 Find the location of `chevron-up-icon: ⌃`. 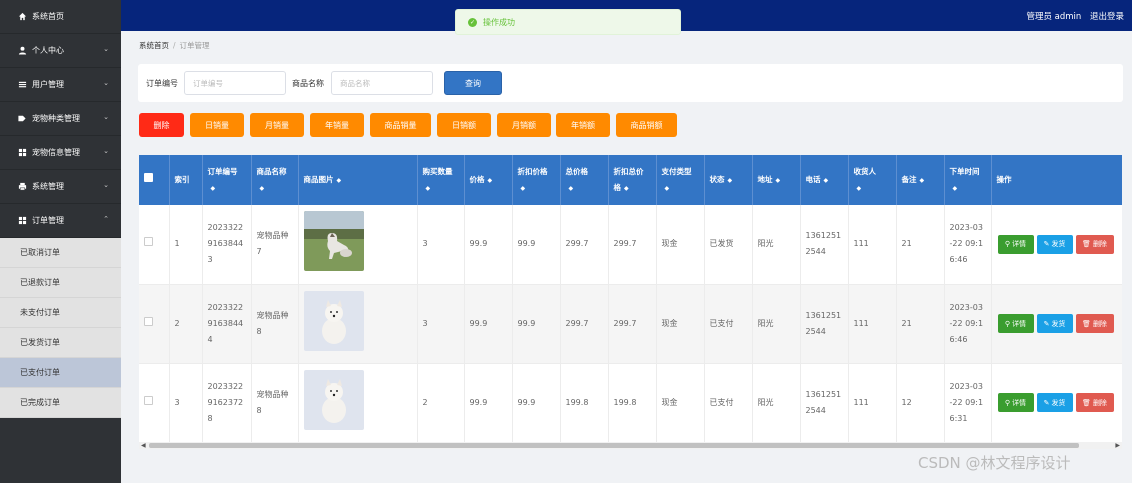

chevron-up-icon: ⌃ is located at coordinates (106, 219).